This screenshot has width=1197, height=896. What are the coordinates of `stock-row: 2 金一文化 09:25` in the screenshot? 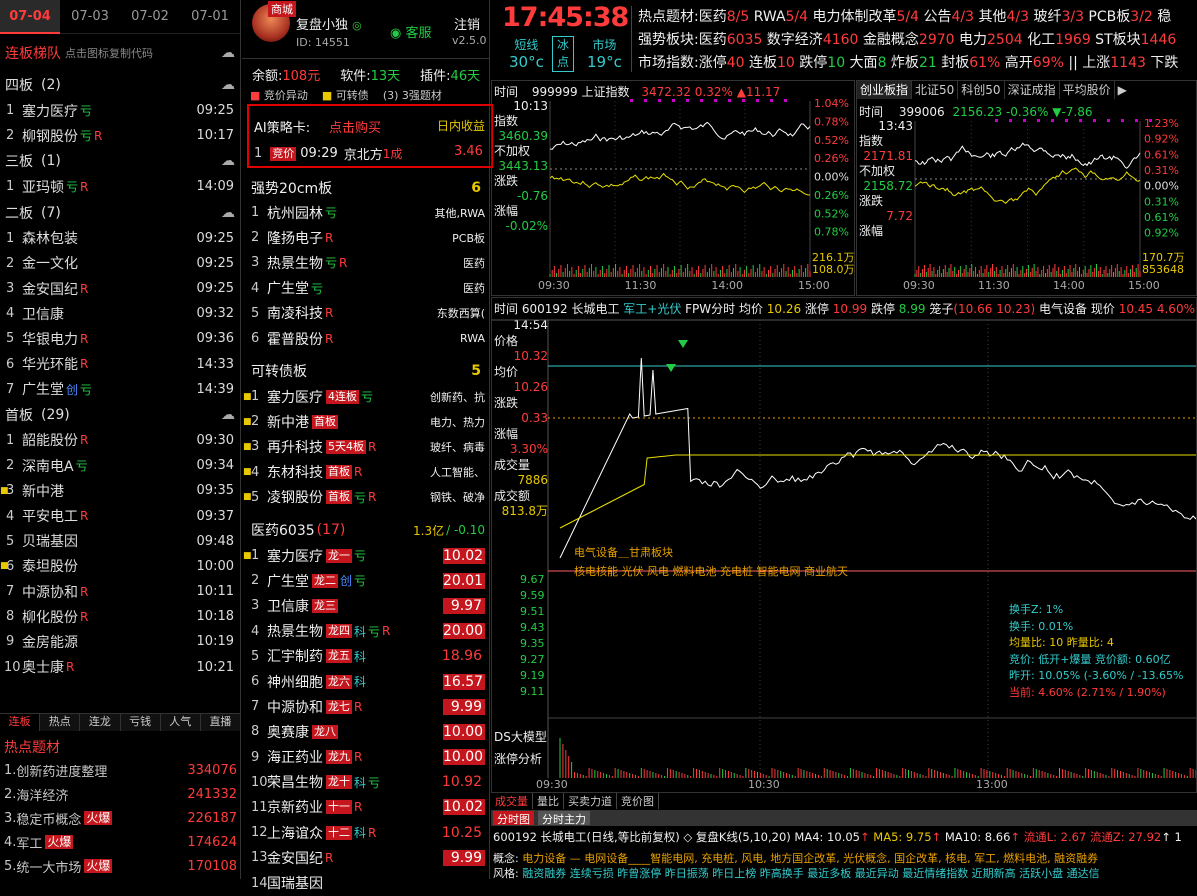 It's located at (120, 263).